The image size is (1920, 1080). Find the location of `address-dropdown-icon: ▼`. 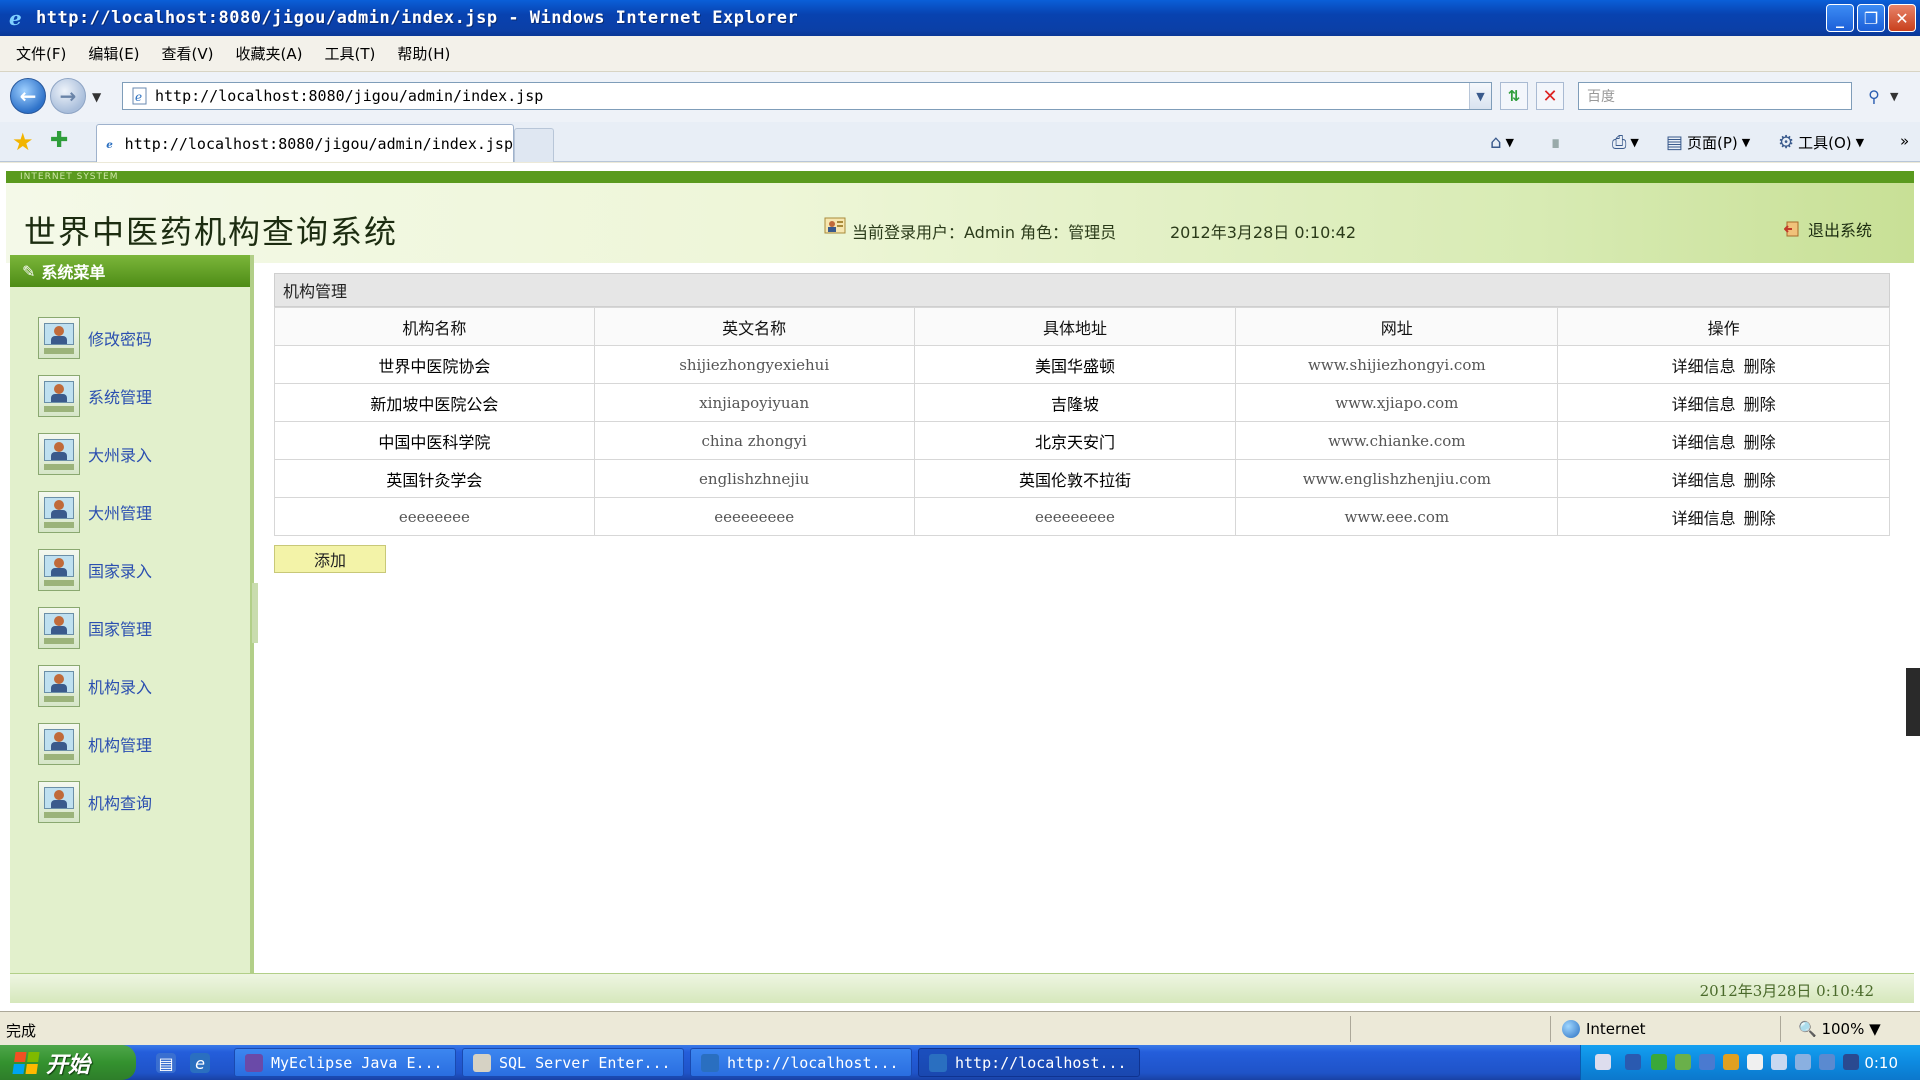

address-dropdown-icon: ▼ is located at coordinates (1480, 96).